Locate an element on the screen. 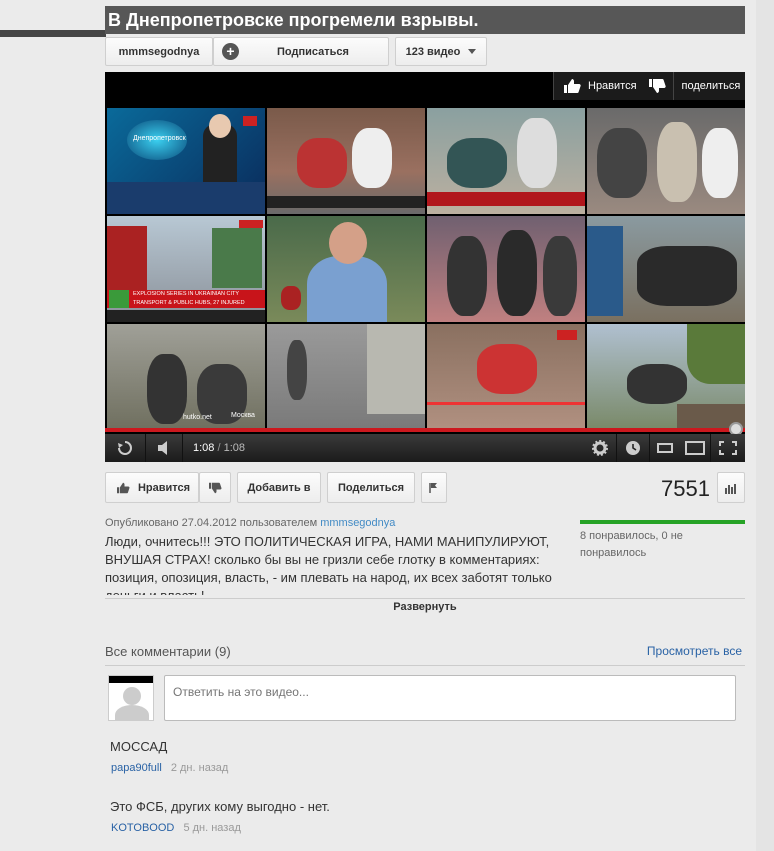  building is located at coordinates (396, 369).